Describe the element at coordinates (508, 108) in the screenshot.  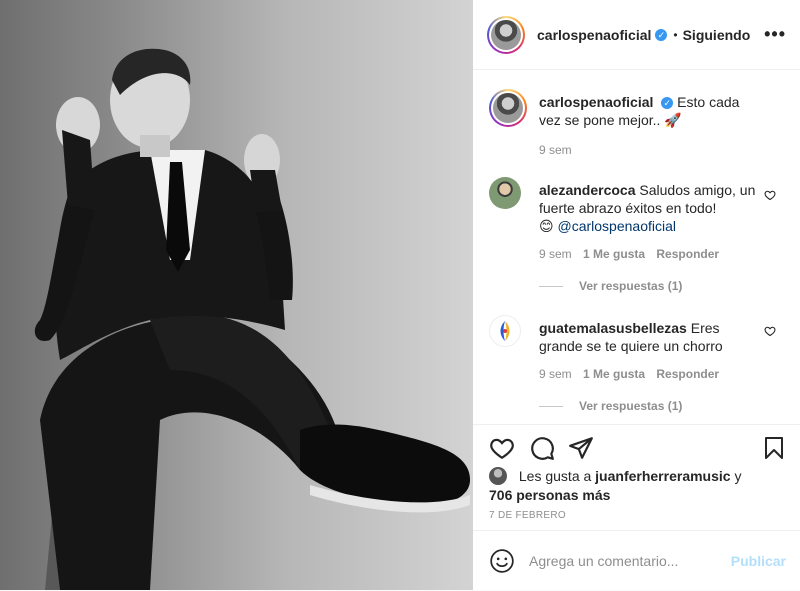
I see `caption-avatar` at that location.